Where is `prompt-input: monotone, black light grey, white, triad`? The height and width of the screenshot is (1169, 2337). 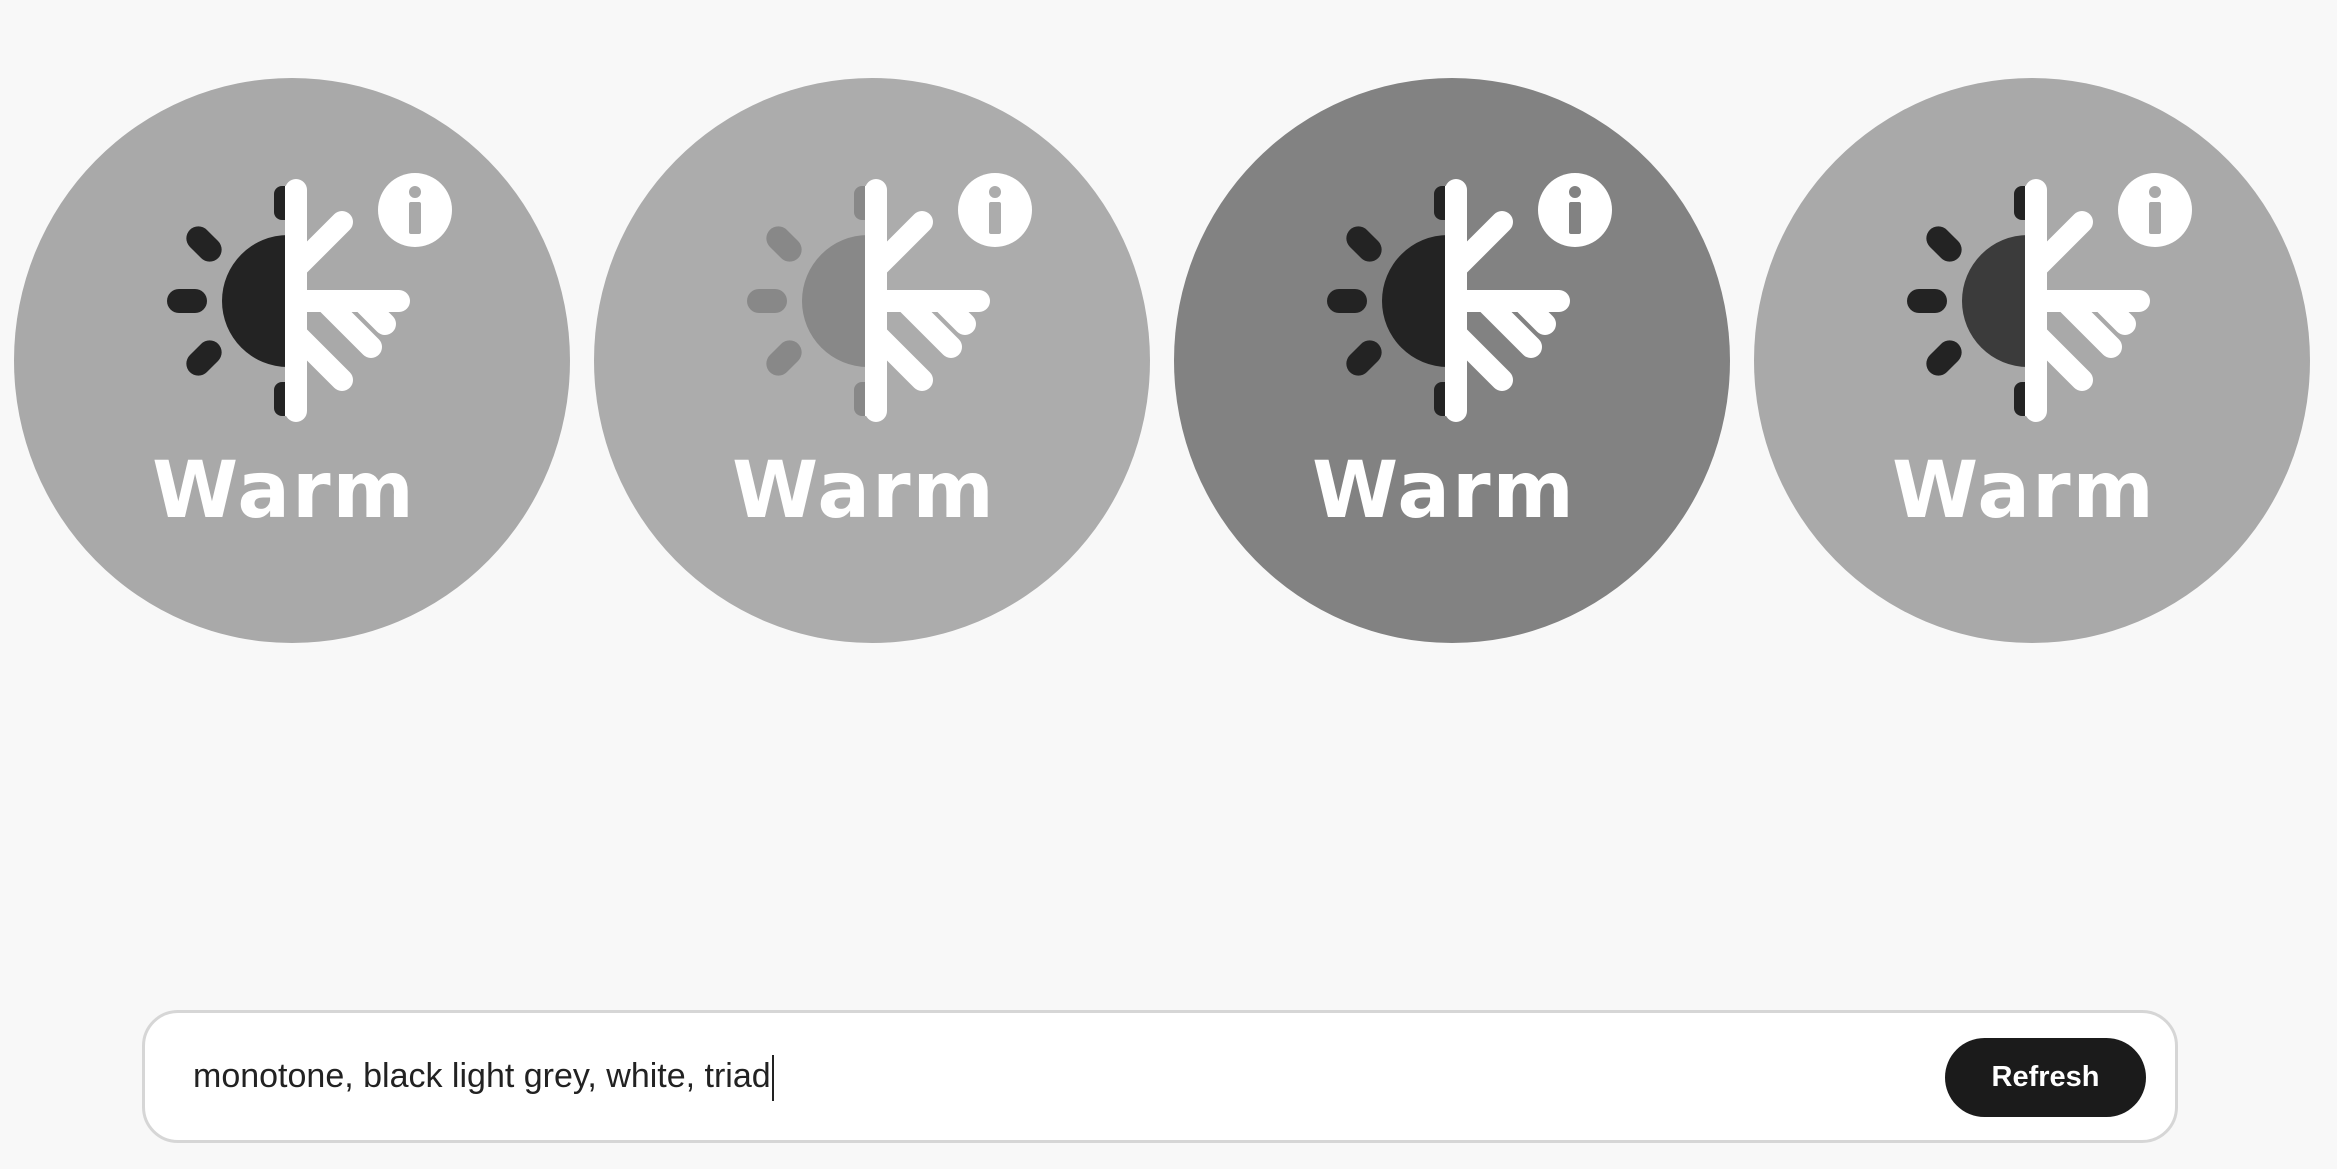 prompt-input: monotone, black light grey, white, triad is located at coordinates (483, 1076).